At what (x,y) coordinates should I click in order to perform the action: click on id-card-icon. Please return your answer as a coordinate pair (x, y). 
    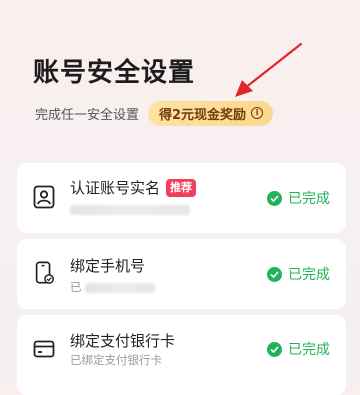
    Looking at the image, I should click on (44, 197).